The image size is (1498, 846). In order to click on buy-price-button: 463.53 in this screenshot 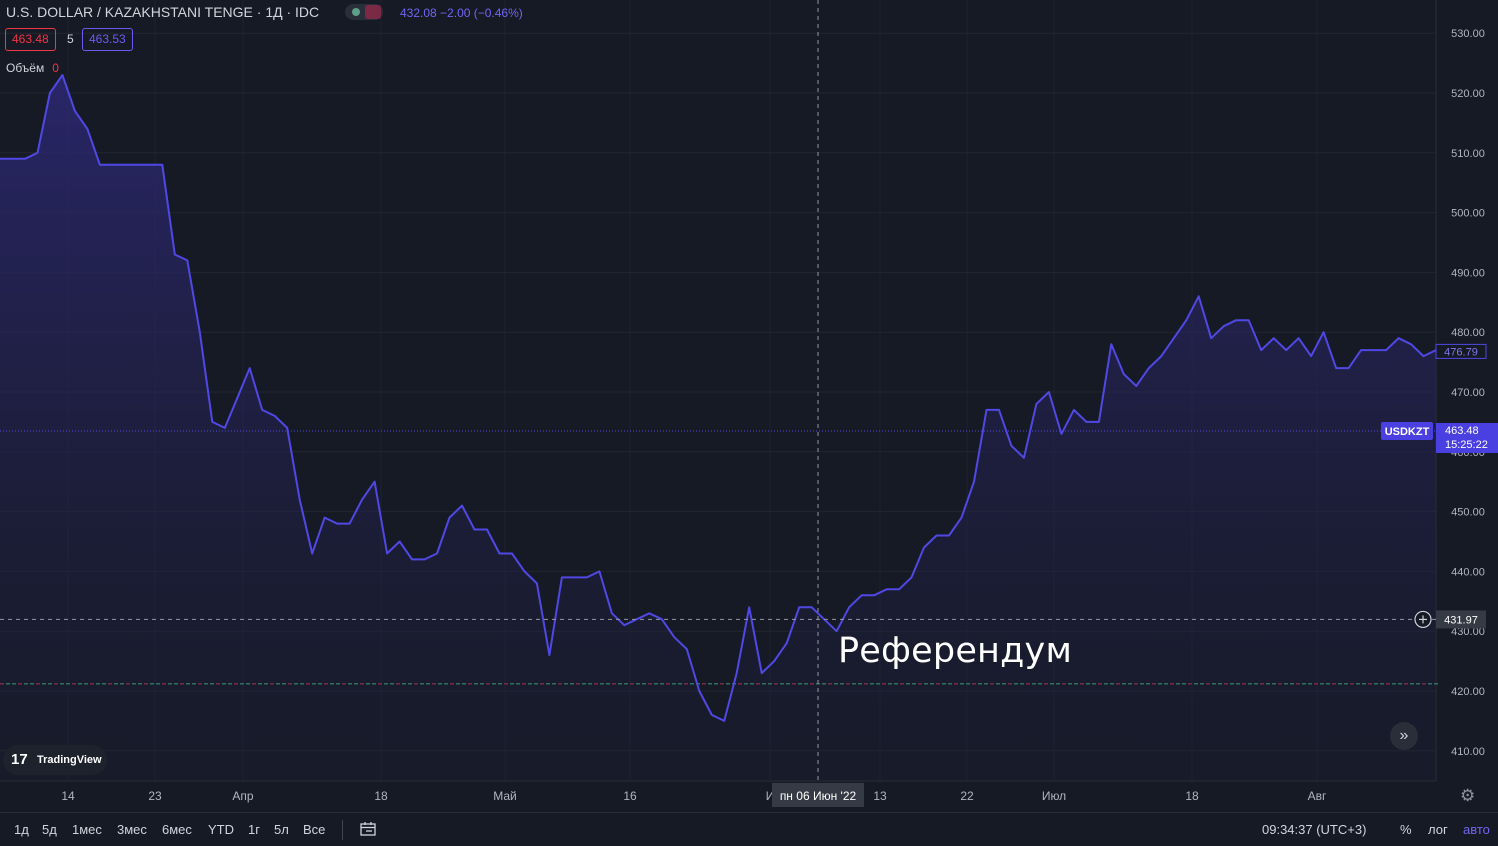, I will do `click(107, 39)`.